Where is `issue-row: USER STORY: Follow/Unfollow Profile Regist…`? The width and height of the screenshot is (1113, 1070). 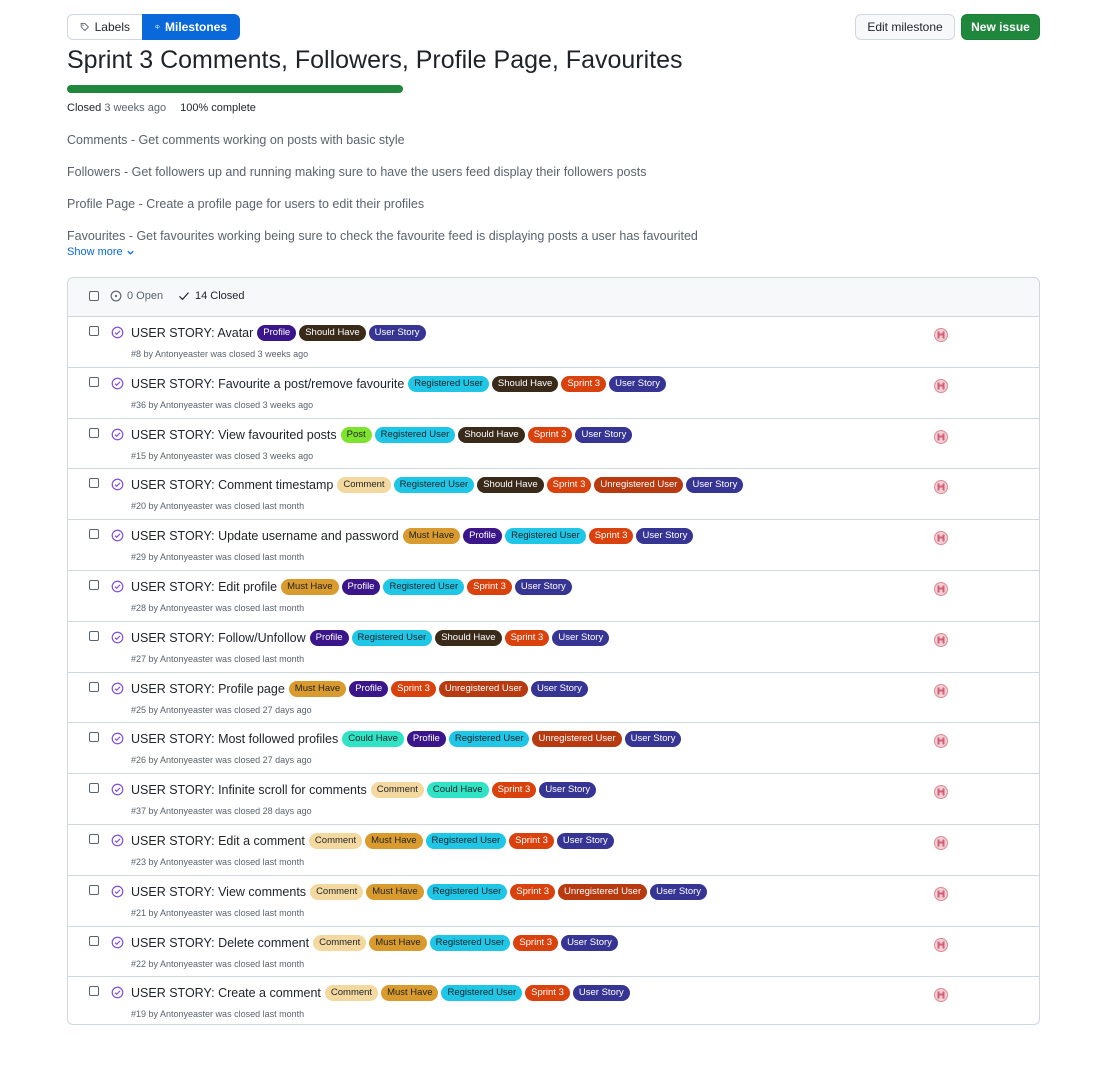 issue-row: USER STORY: Follow/Unfollow Profile Regist… is located at coordinates (553, 647).